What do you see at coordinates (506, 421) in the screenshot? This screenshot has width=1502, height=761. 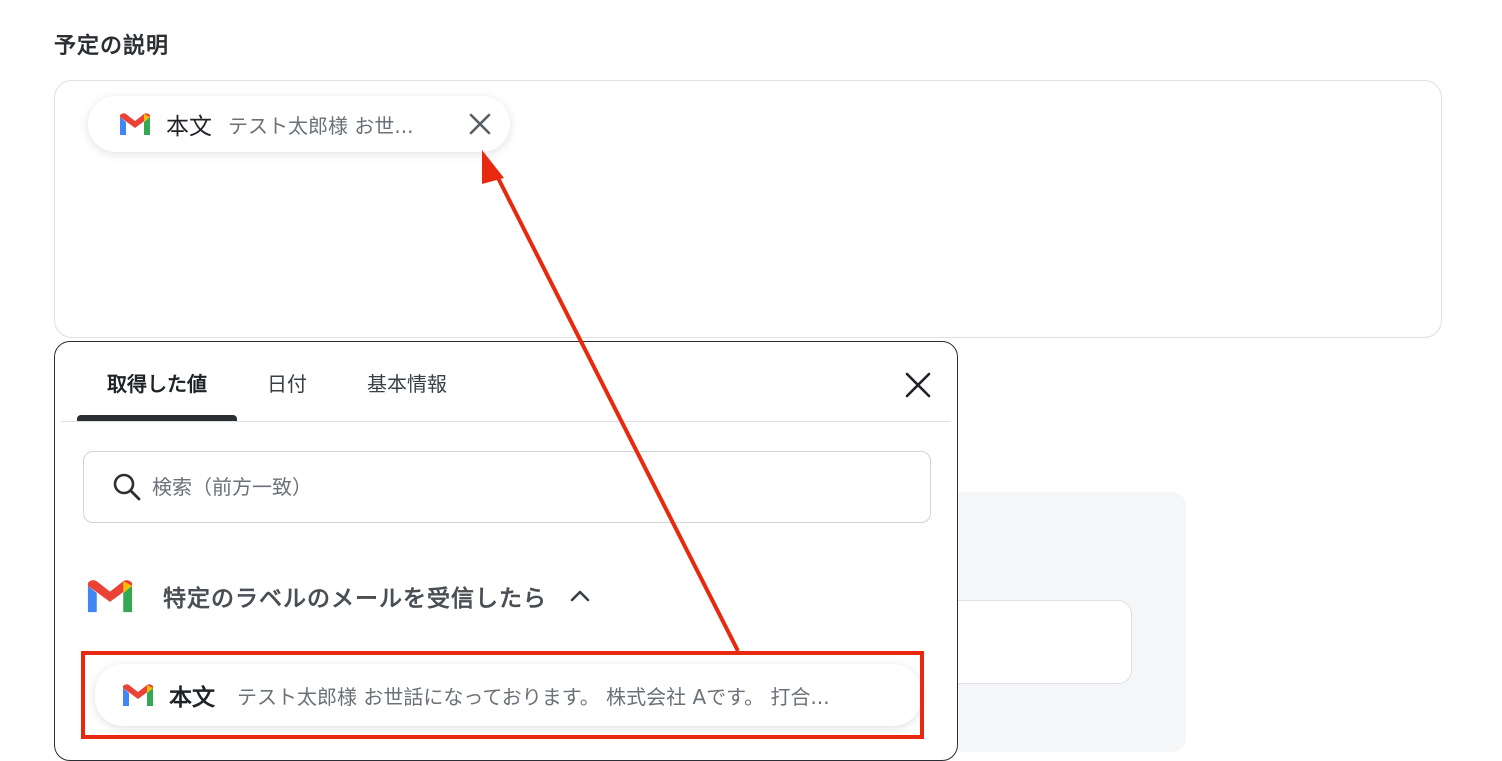 I see `tab-divider` at bounding box center [506, 421].